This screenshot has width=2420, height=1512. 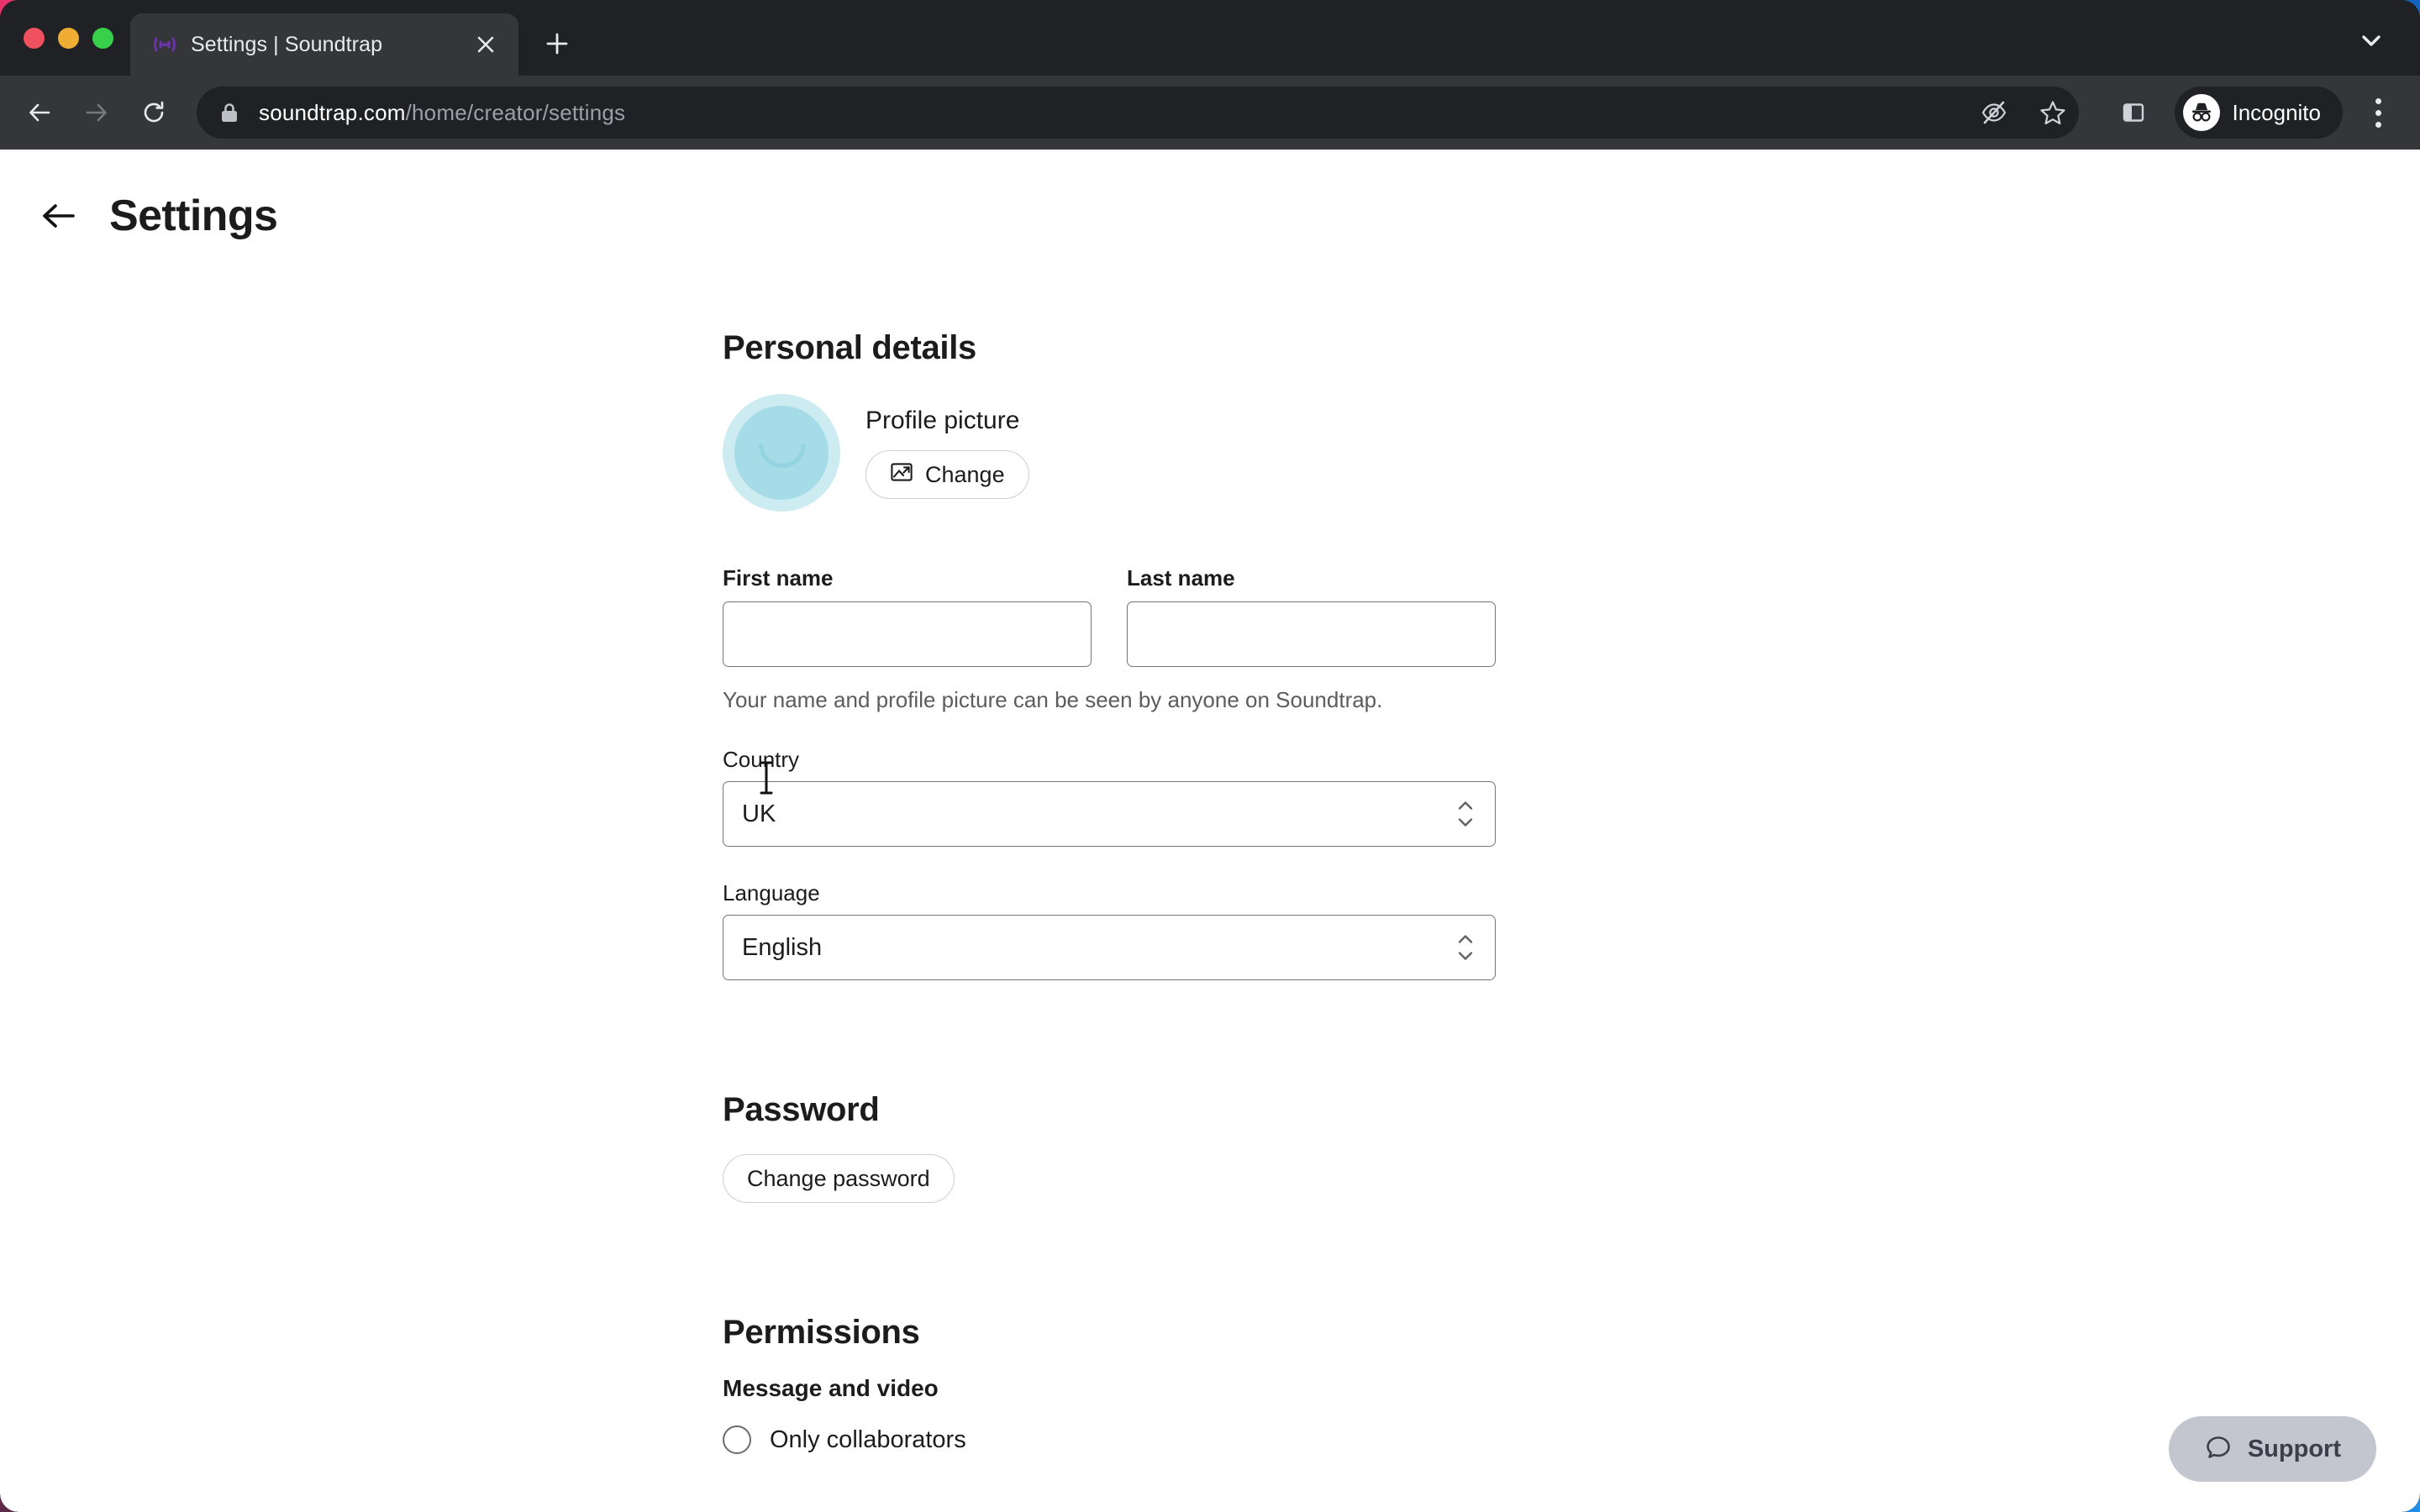 What do you see at coordinates (831, 1388) in the screenshot?
I see `message-and-video-subheading: Message and video` at bounding box center [831, 1388].